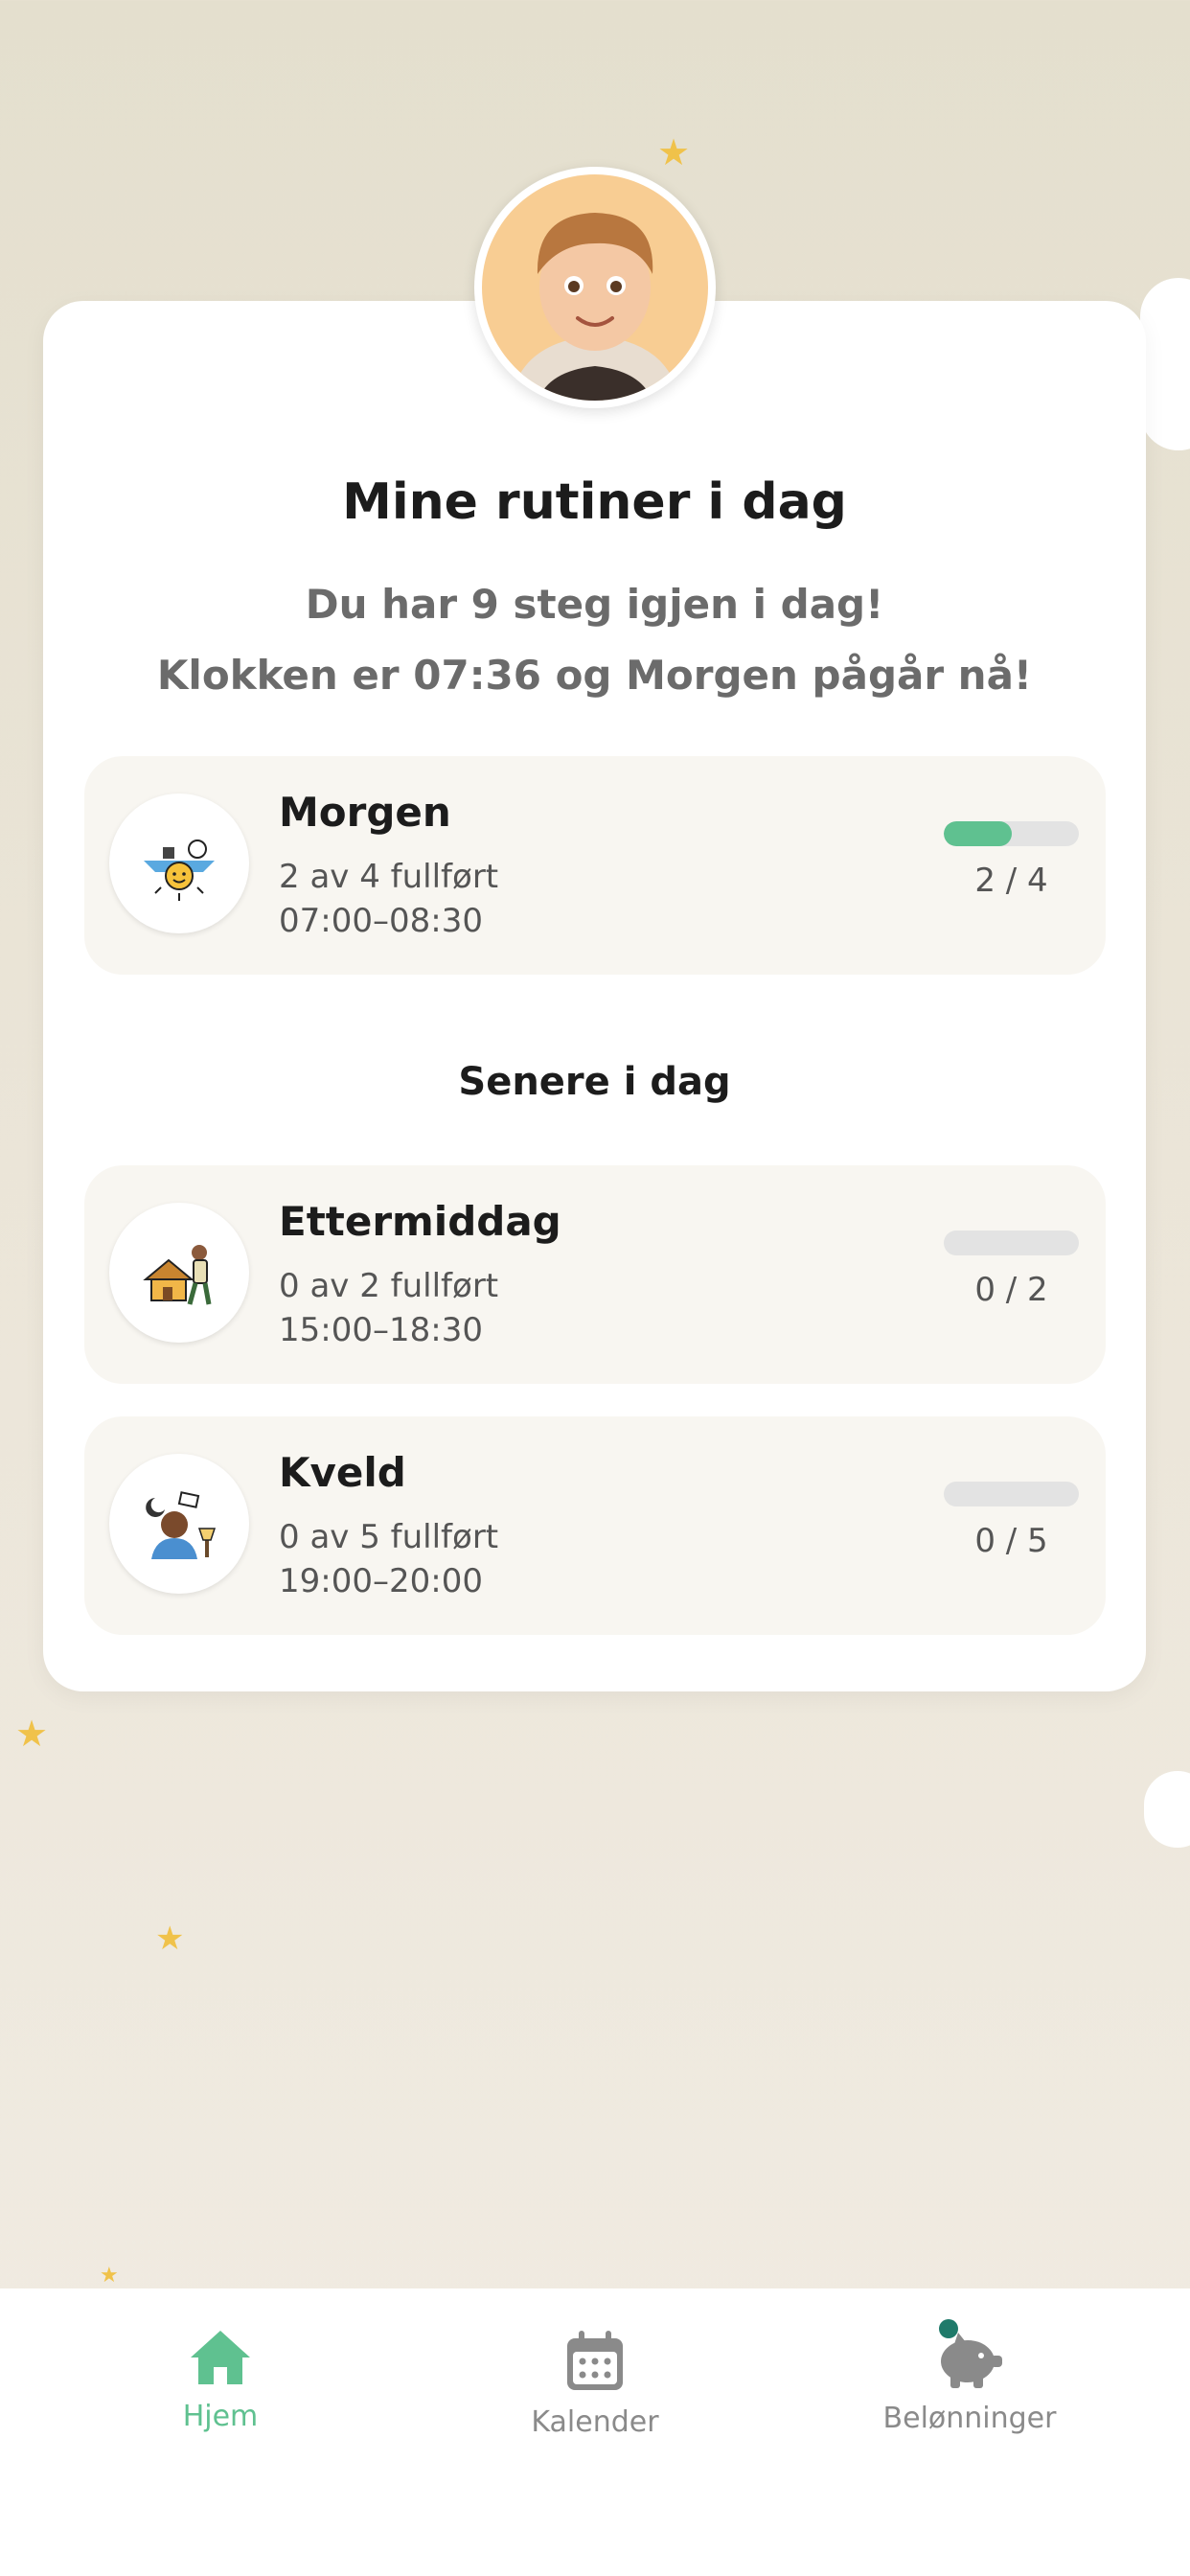 This screenshot has width=1190, height=2576. Describe the element at coordinates (342, 1472) in the screenshot. I see `routine-name: Kveld` at that location.